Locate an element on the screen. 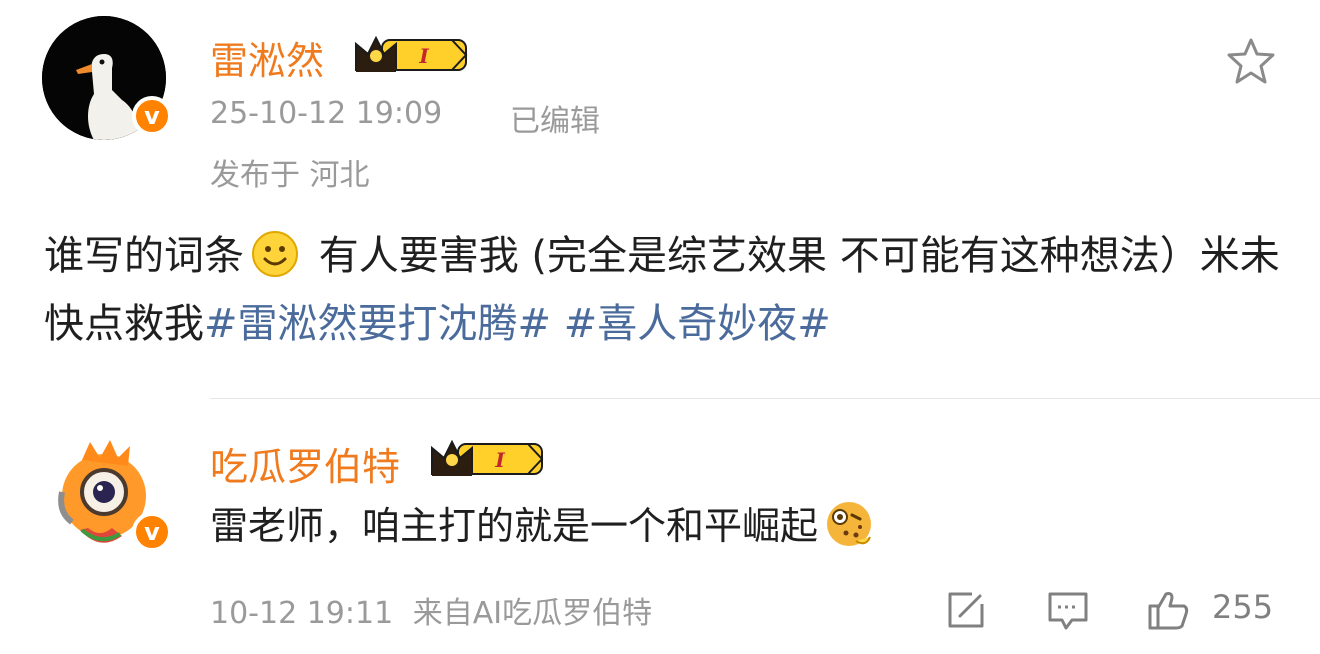  smile-emoji-icon is located at coordinates (275, 254).